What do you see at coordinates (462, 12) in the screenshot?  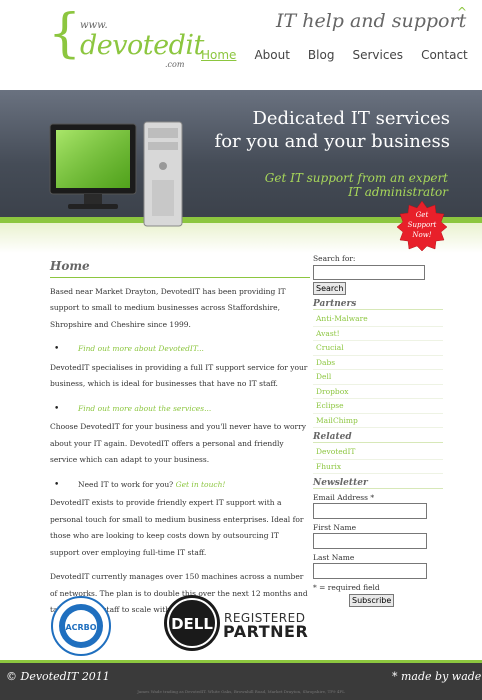 I see `scroll-top-icon: ^` at bounding box center [462, 12].